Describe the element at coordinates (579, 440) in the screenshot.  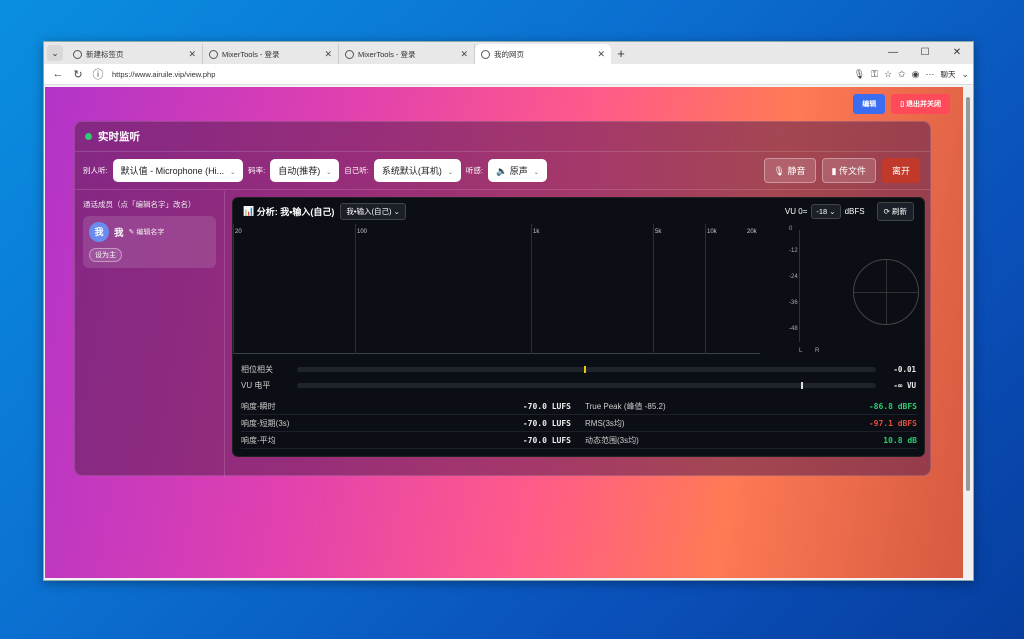
I see `stat-row: 响度-平均 -70.0 LUFS 动态范围(3s均) 10.8 dB` at that location.